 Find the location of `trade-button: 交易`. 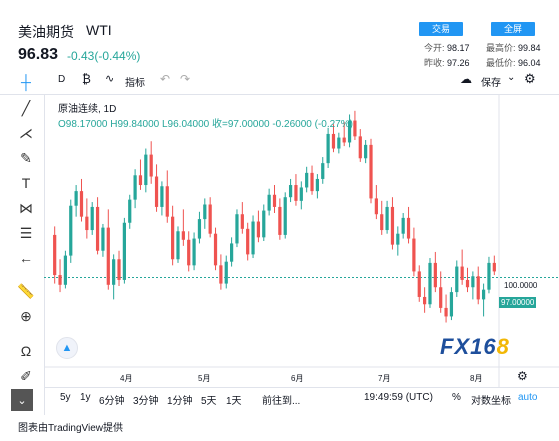

trade-button: 交易 is located at coordinates (441, 29).